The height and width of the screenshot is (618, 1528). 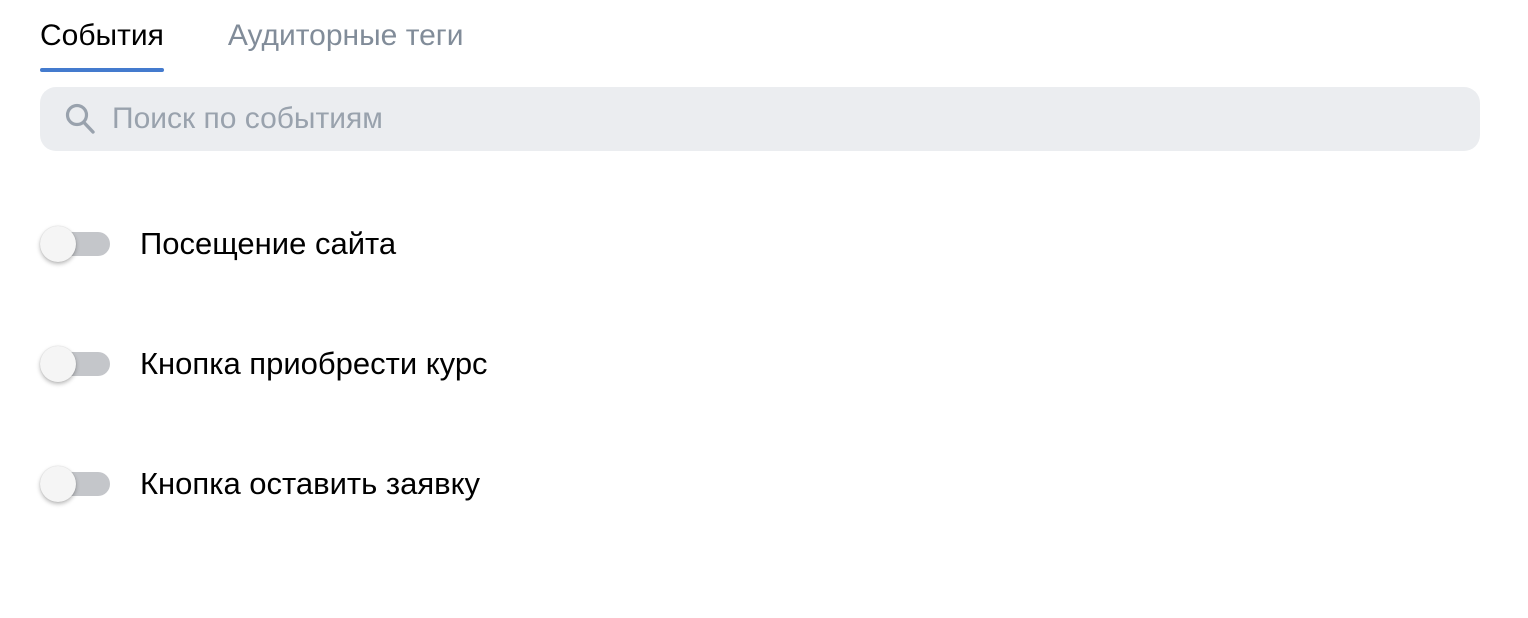 I want to click on event-row-leave-request-button: Кнопка оставить заявку, so click(x=260, y=484).